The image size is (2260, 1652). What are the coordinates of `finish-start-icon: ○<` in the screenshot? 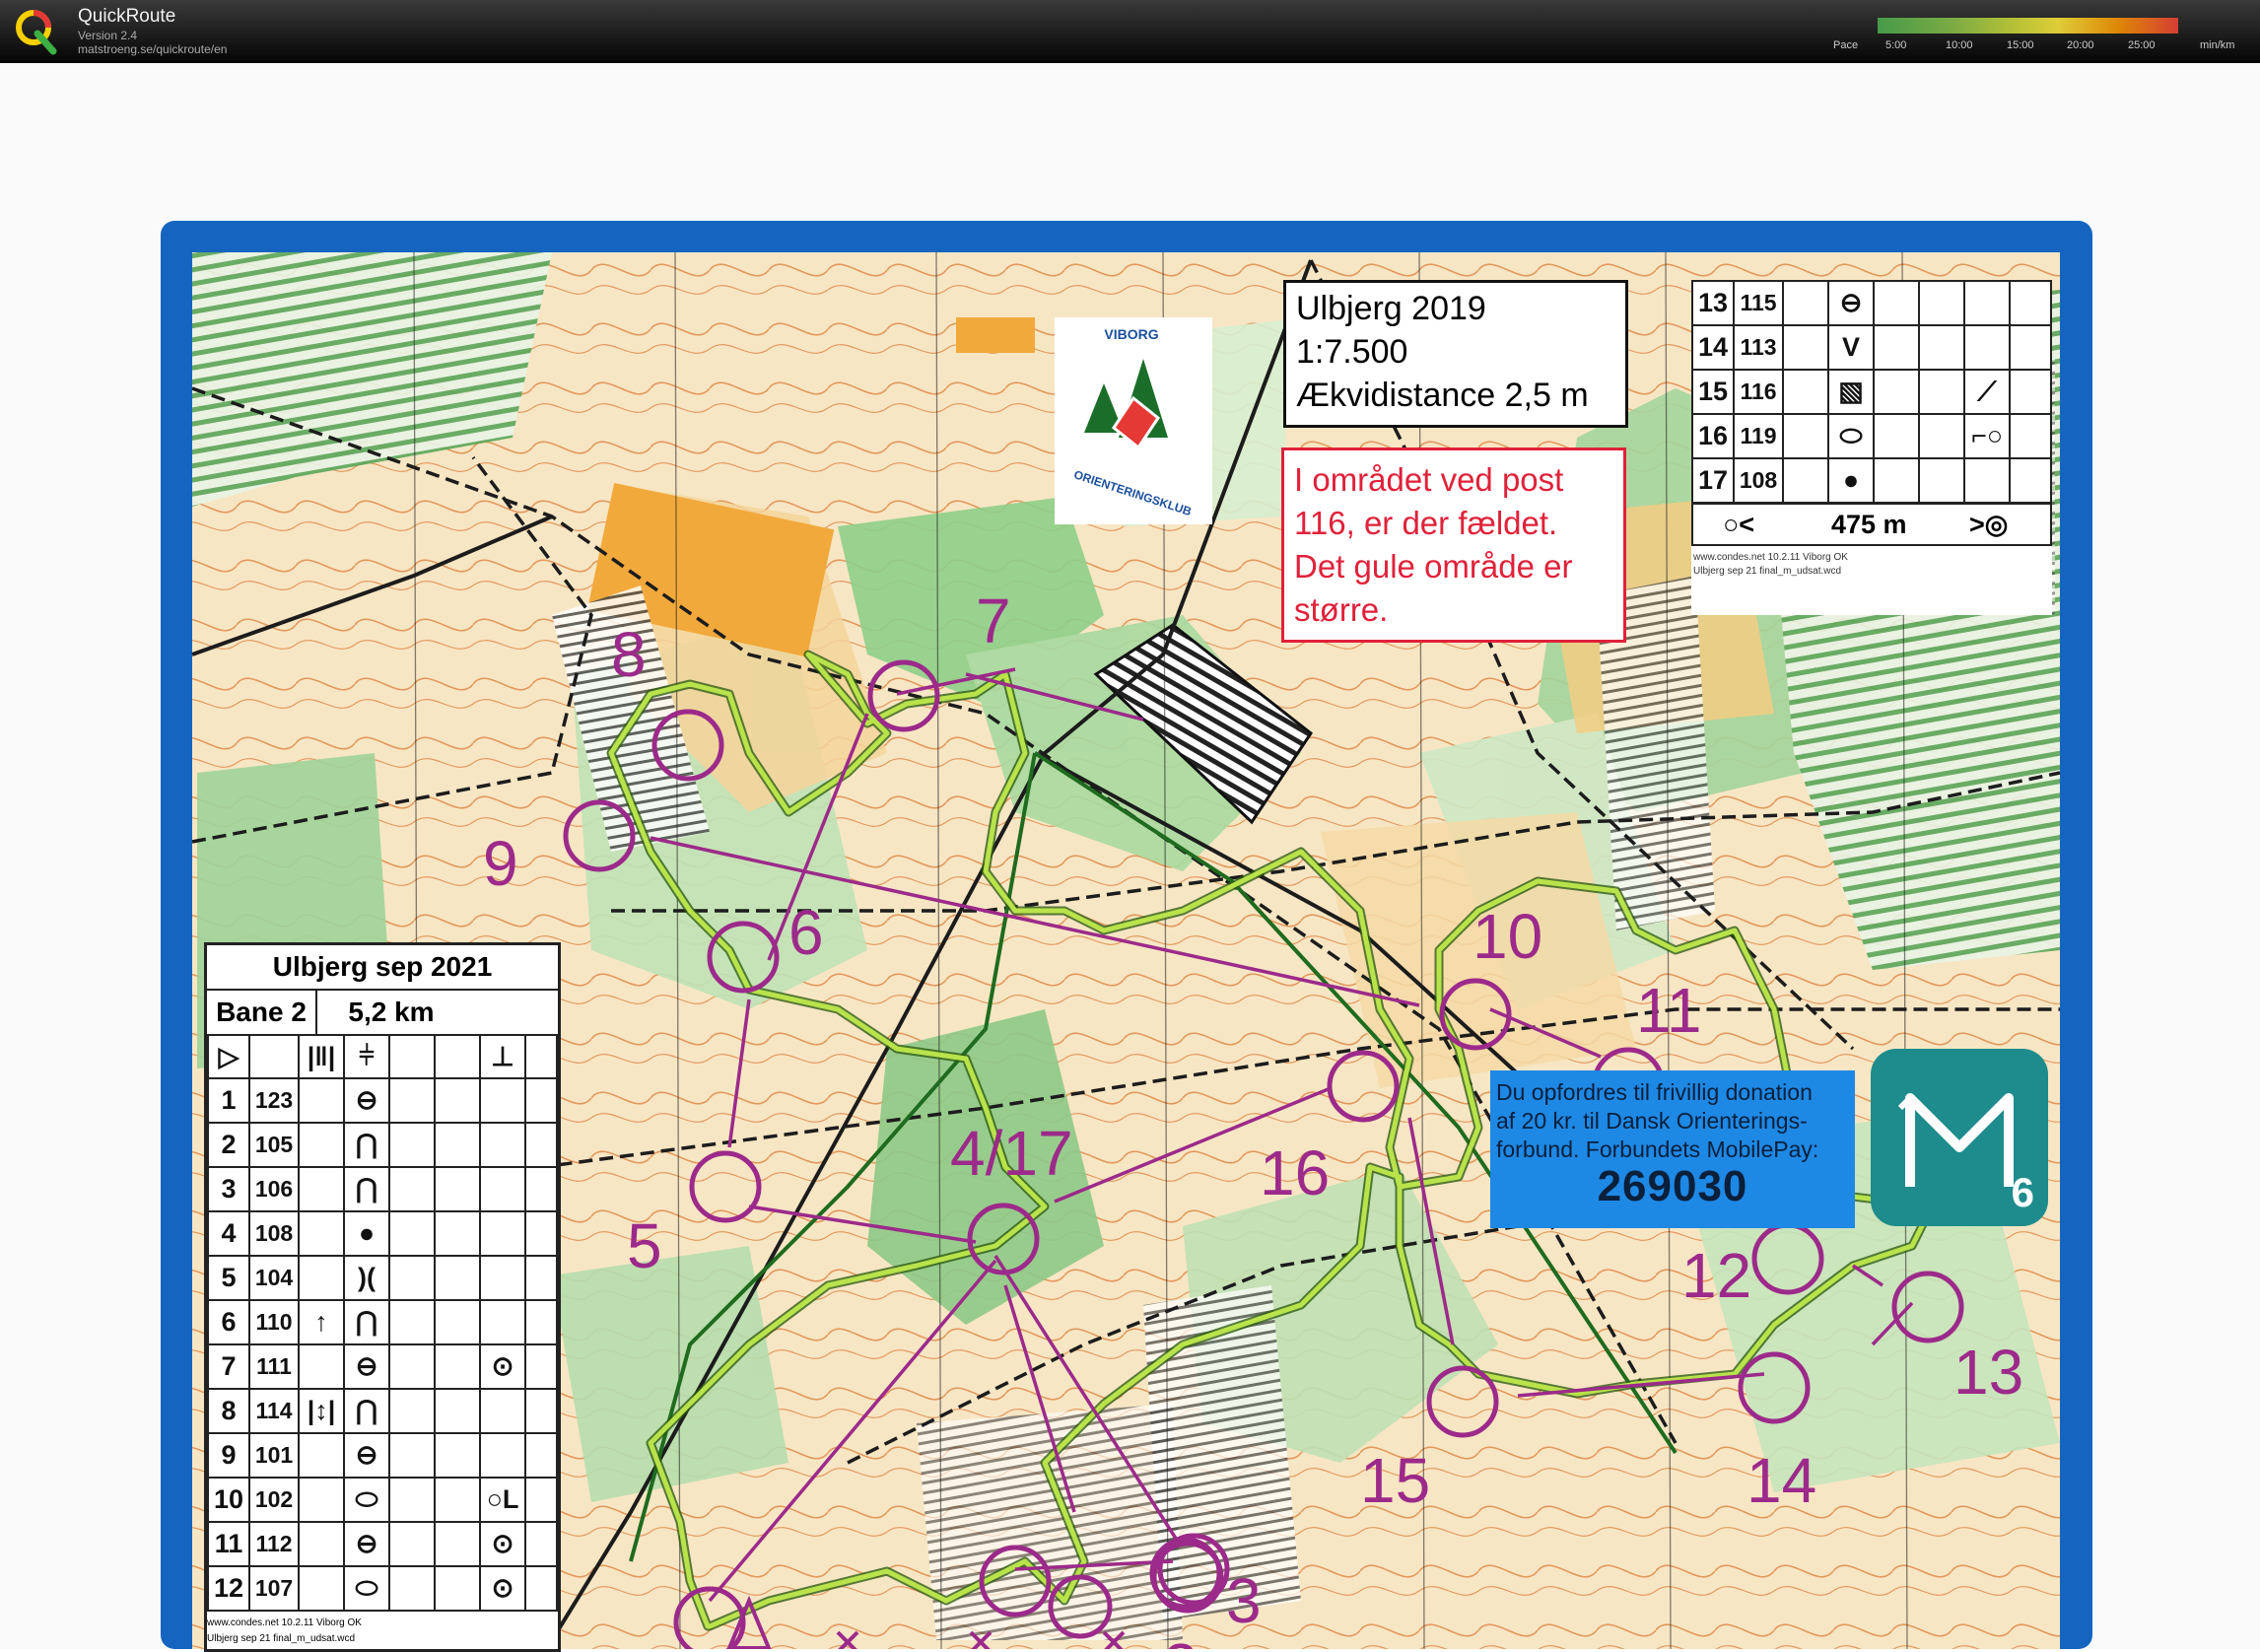 It's located at (1739, 524).